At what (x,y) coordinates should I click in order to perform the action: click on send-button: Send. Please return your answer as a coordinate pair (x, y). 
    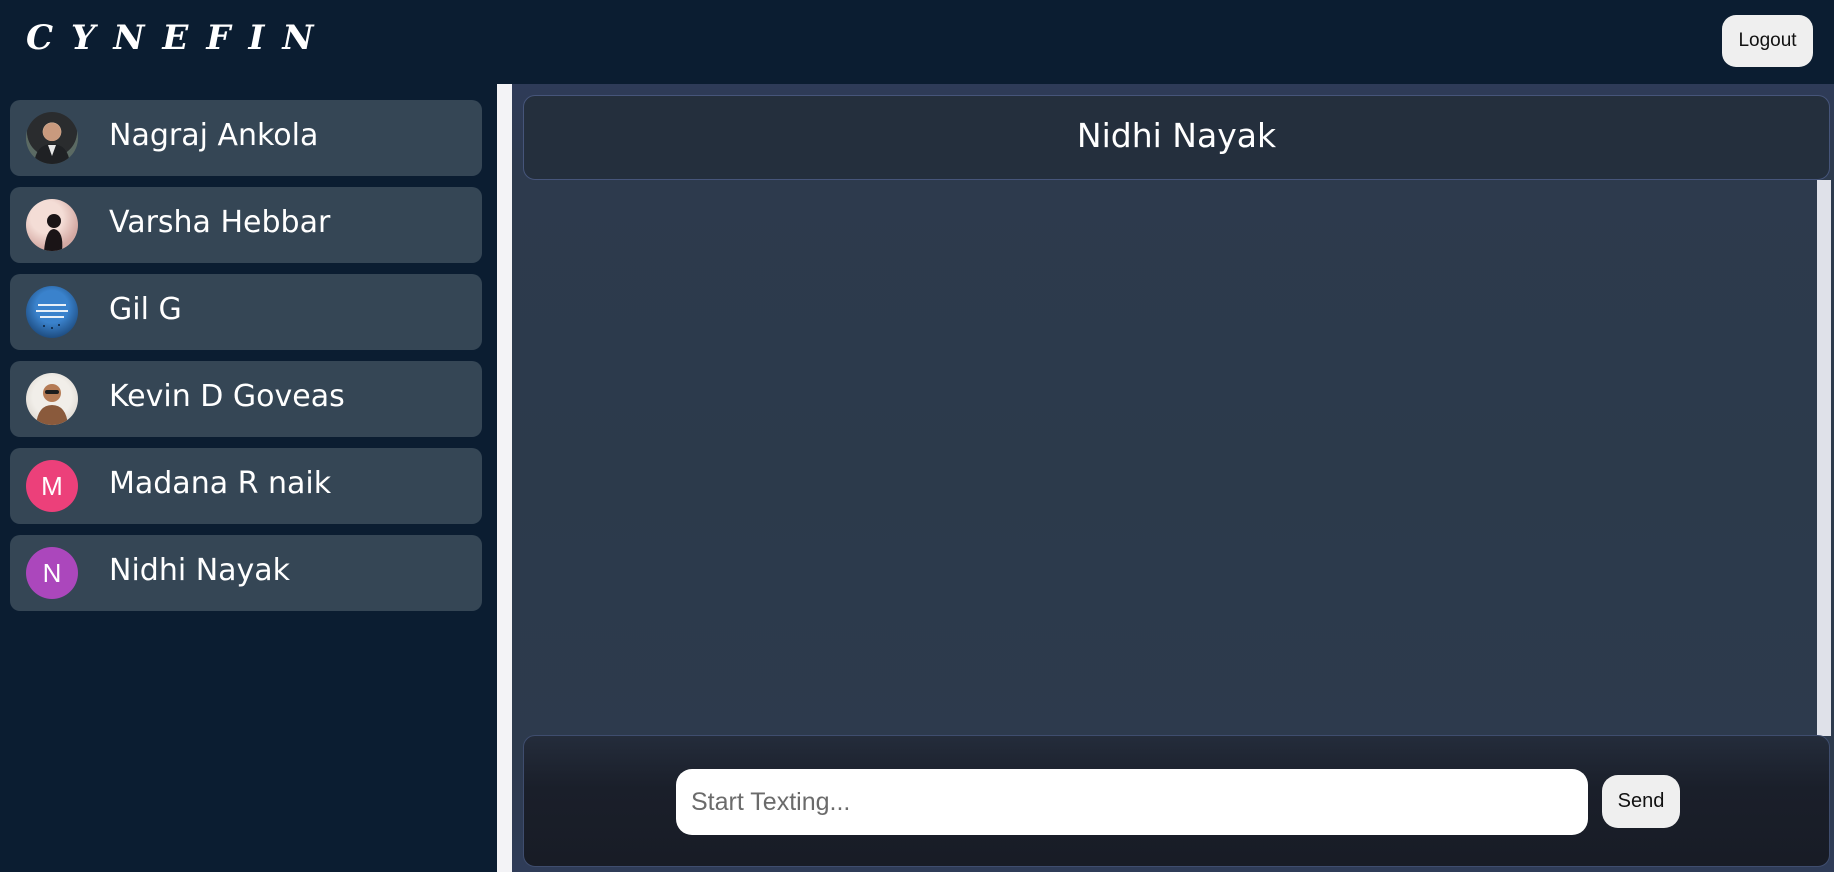
    Looking at the image, I should click on (1641, 801).